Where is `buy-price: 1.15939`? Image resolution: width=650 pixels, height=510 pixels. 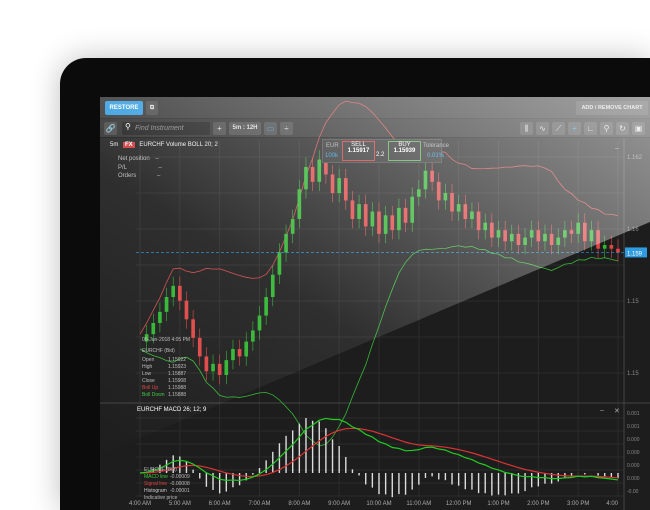
buy-price: 1.15939 is located at coordinates (404, 151).